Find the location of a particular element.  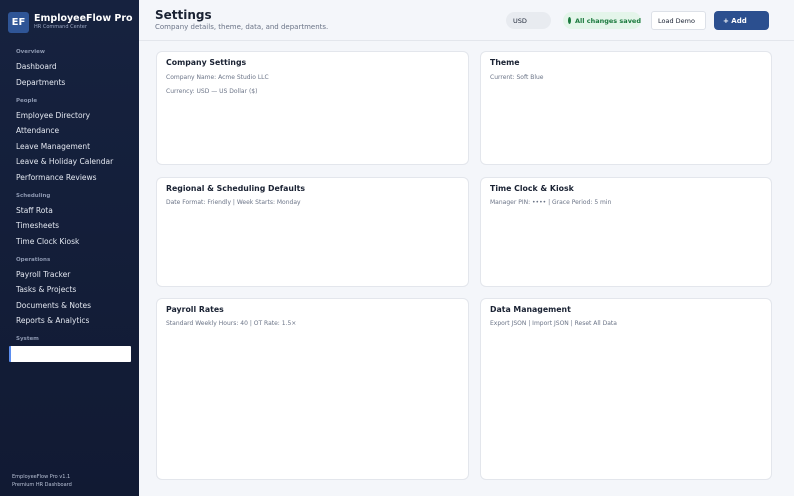

section-title-operations: Operations is located at coordinates (33, 260).